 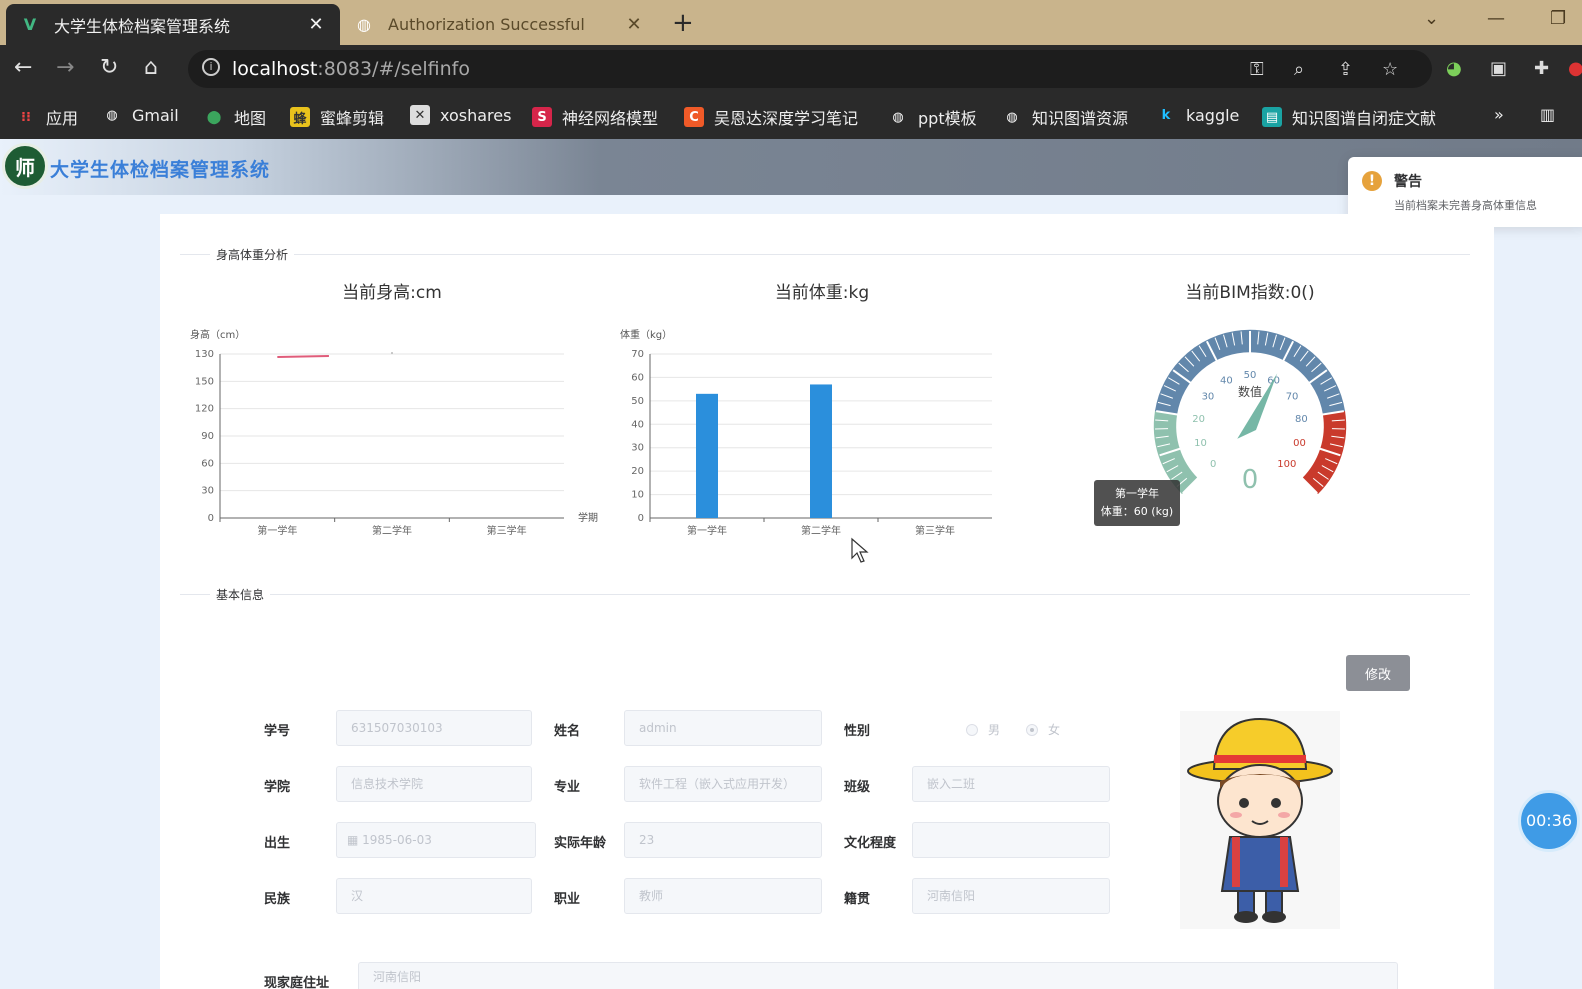 I want to click on gender-radio-female: 女, so click(x=1043, y=729).